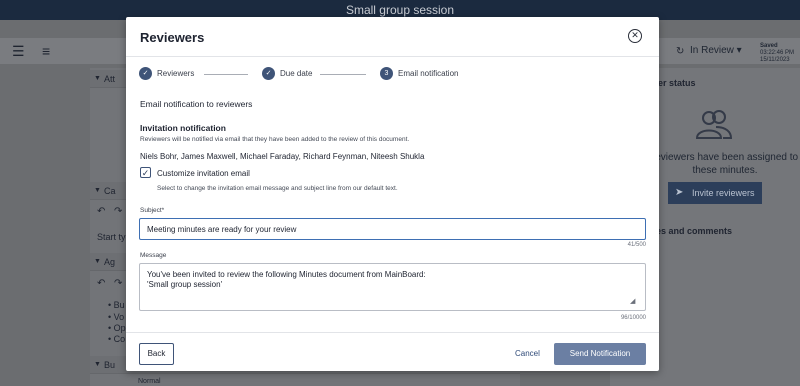 The image size is (800, 386). Describe the element at coordinates (775, 60) in the screenshot. I see `saved-date: 15/11/2023` at that location.